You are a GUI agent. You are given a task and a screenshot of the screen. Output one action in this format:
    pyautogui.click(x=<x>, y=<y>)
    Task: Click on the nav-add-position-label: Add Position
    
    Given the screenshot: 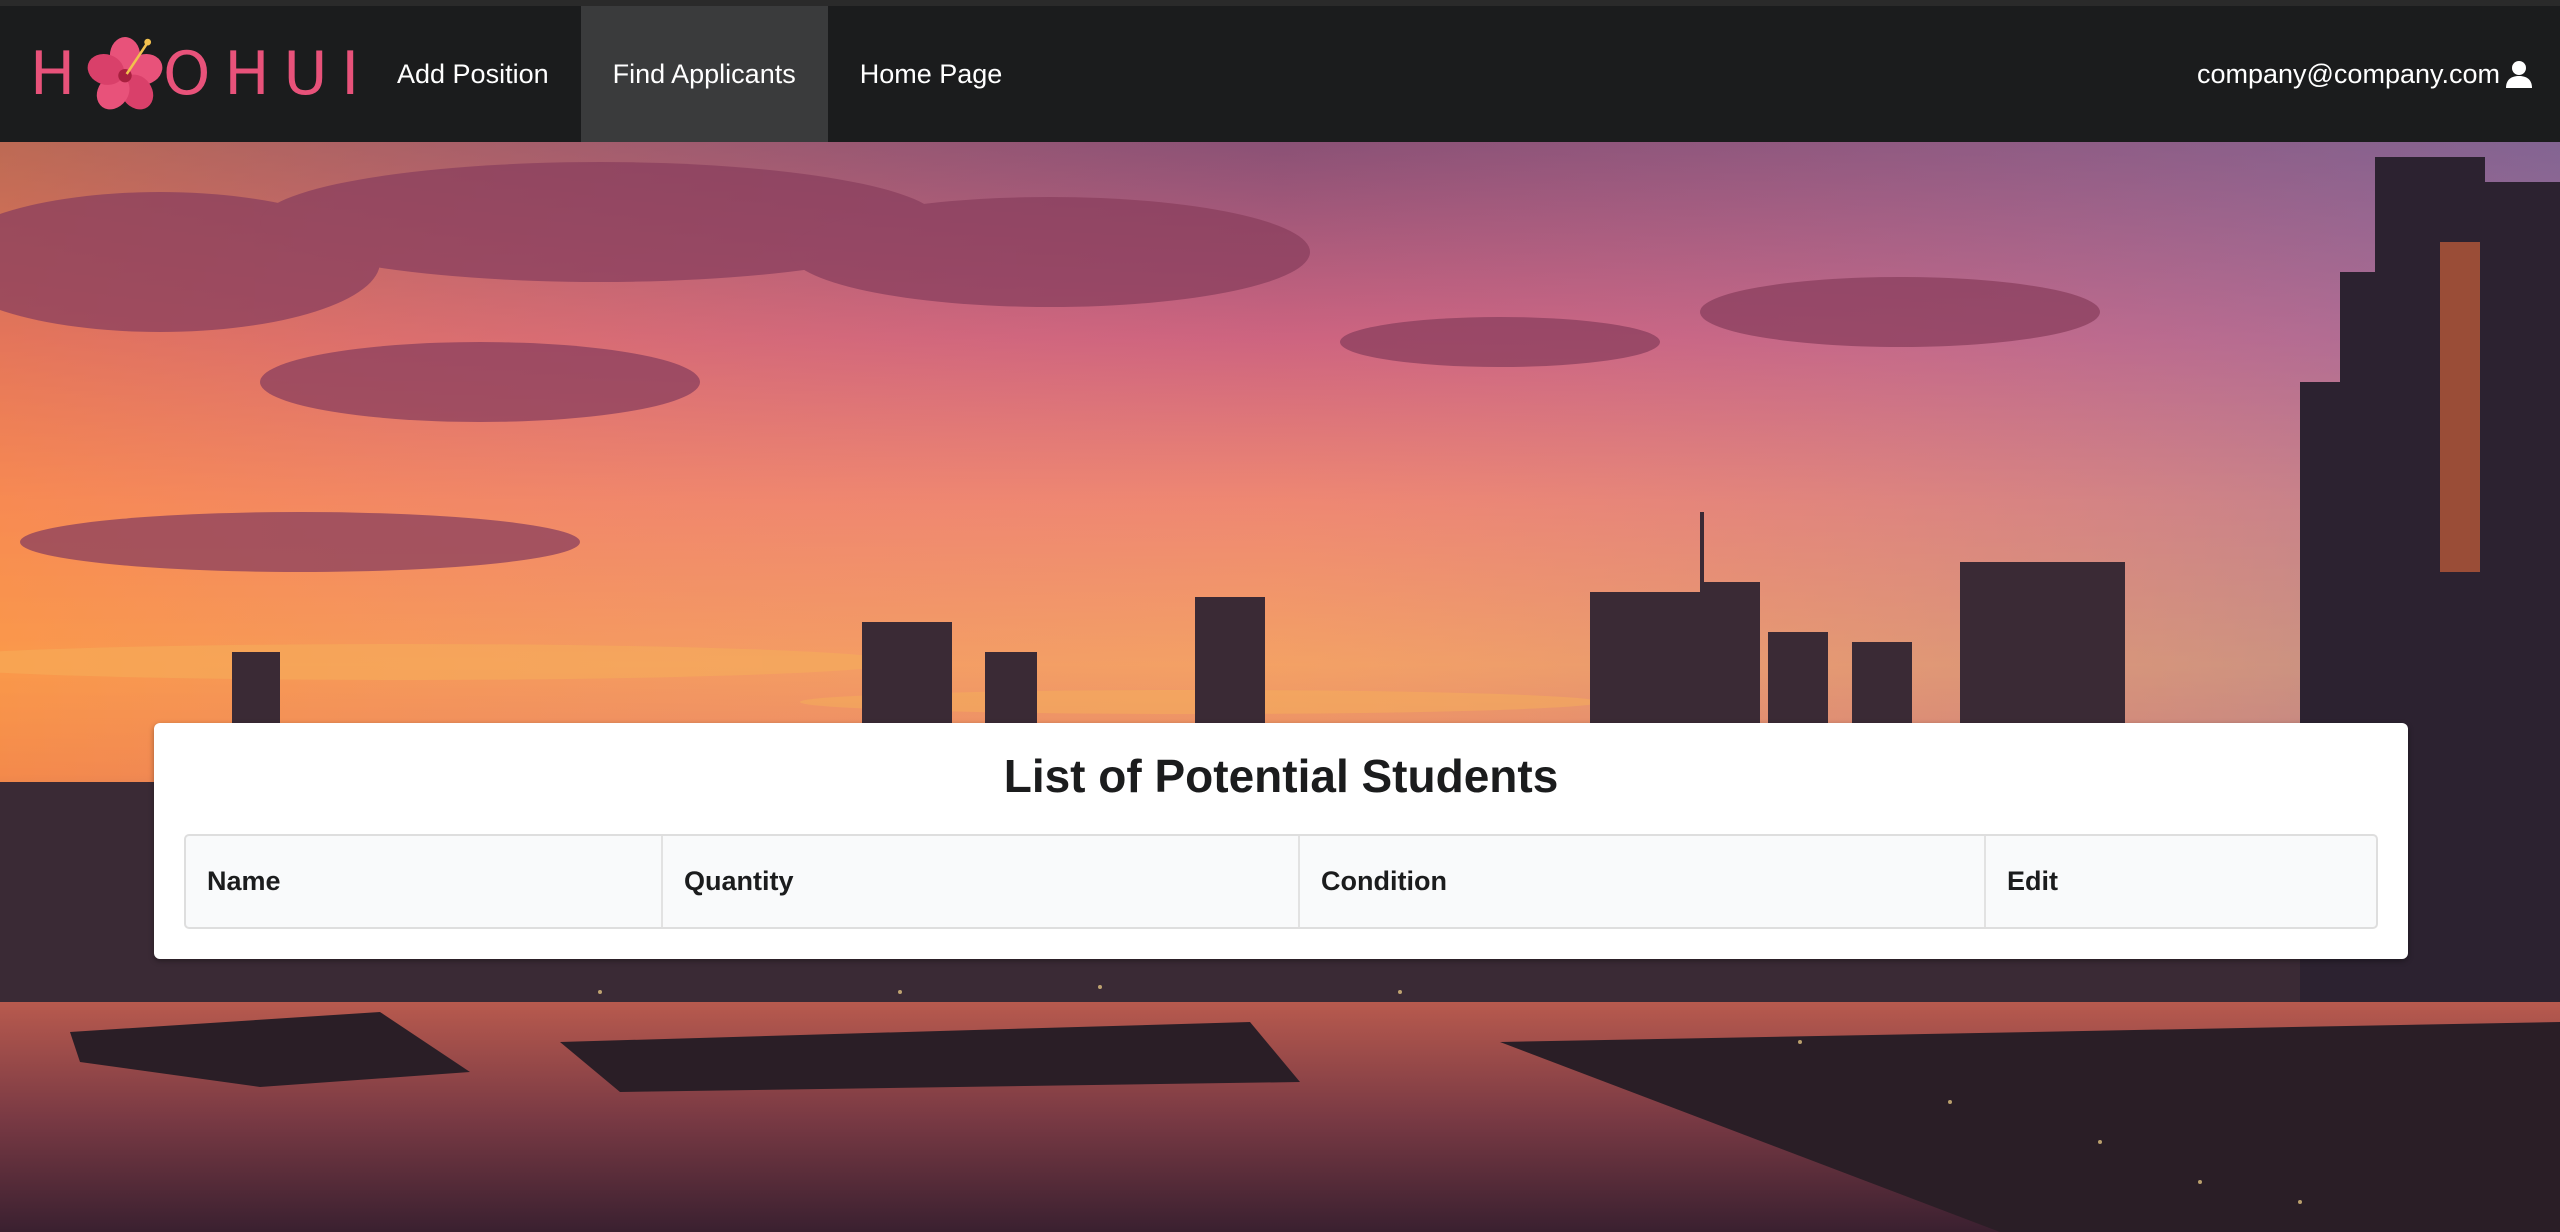 What is the action you would take?
    pyautogui.click(x=473, y=73)
    